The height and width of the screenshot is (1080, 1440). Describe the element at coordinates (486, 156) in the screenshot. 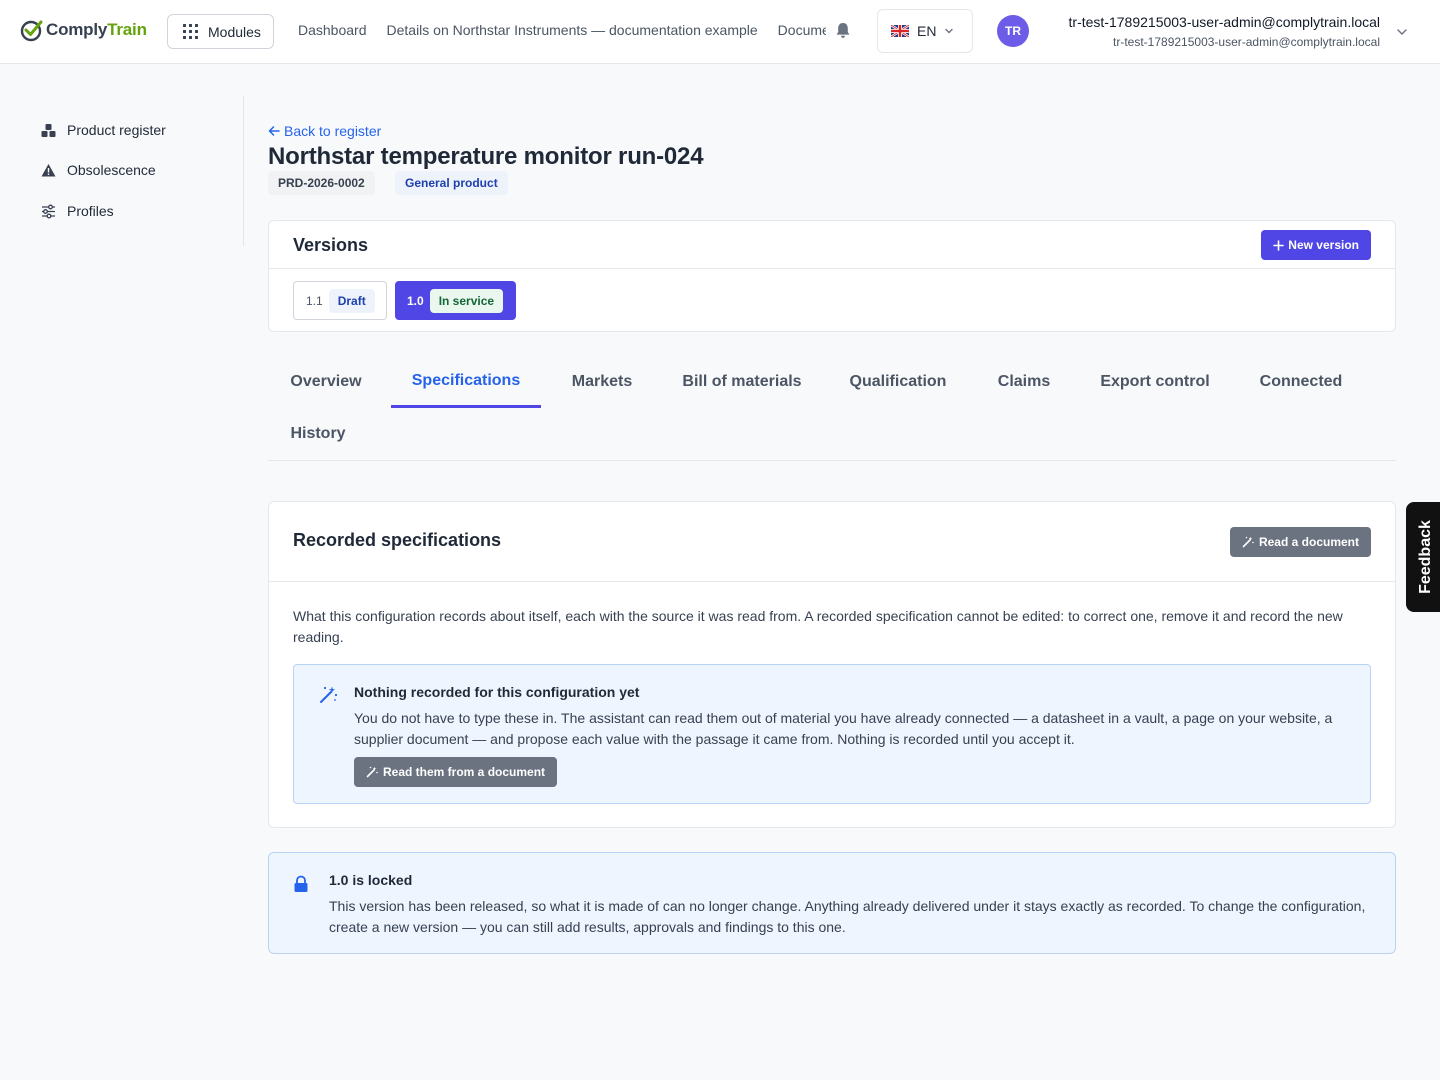

I see `page-title: Northstar temperature monitor run-024` at that location.